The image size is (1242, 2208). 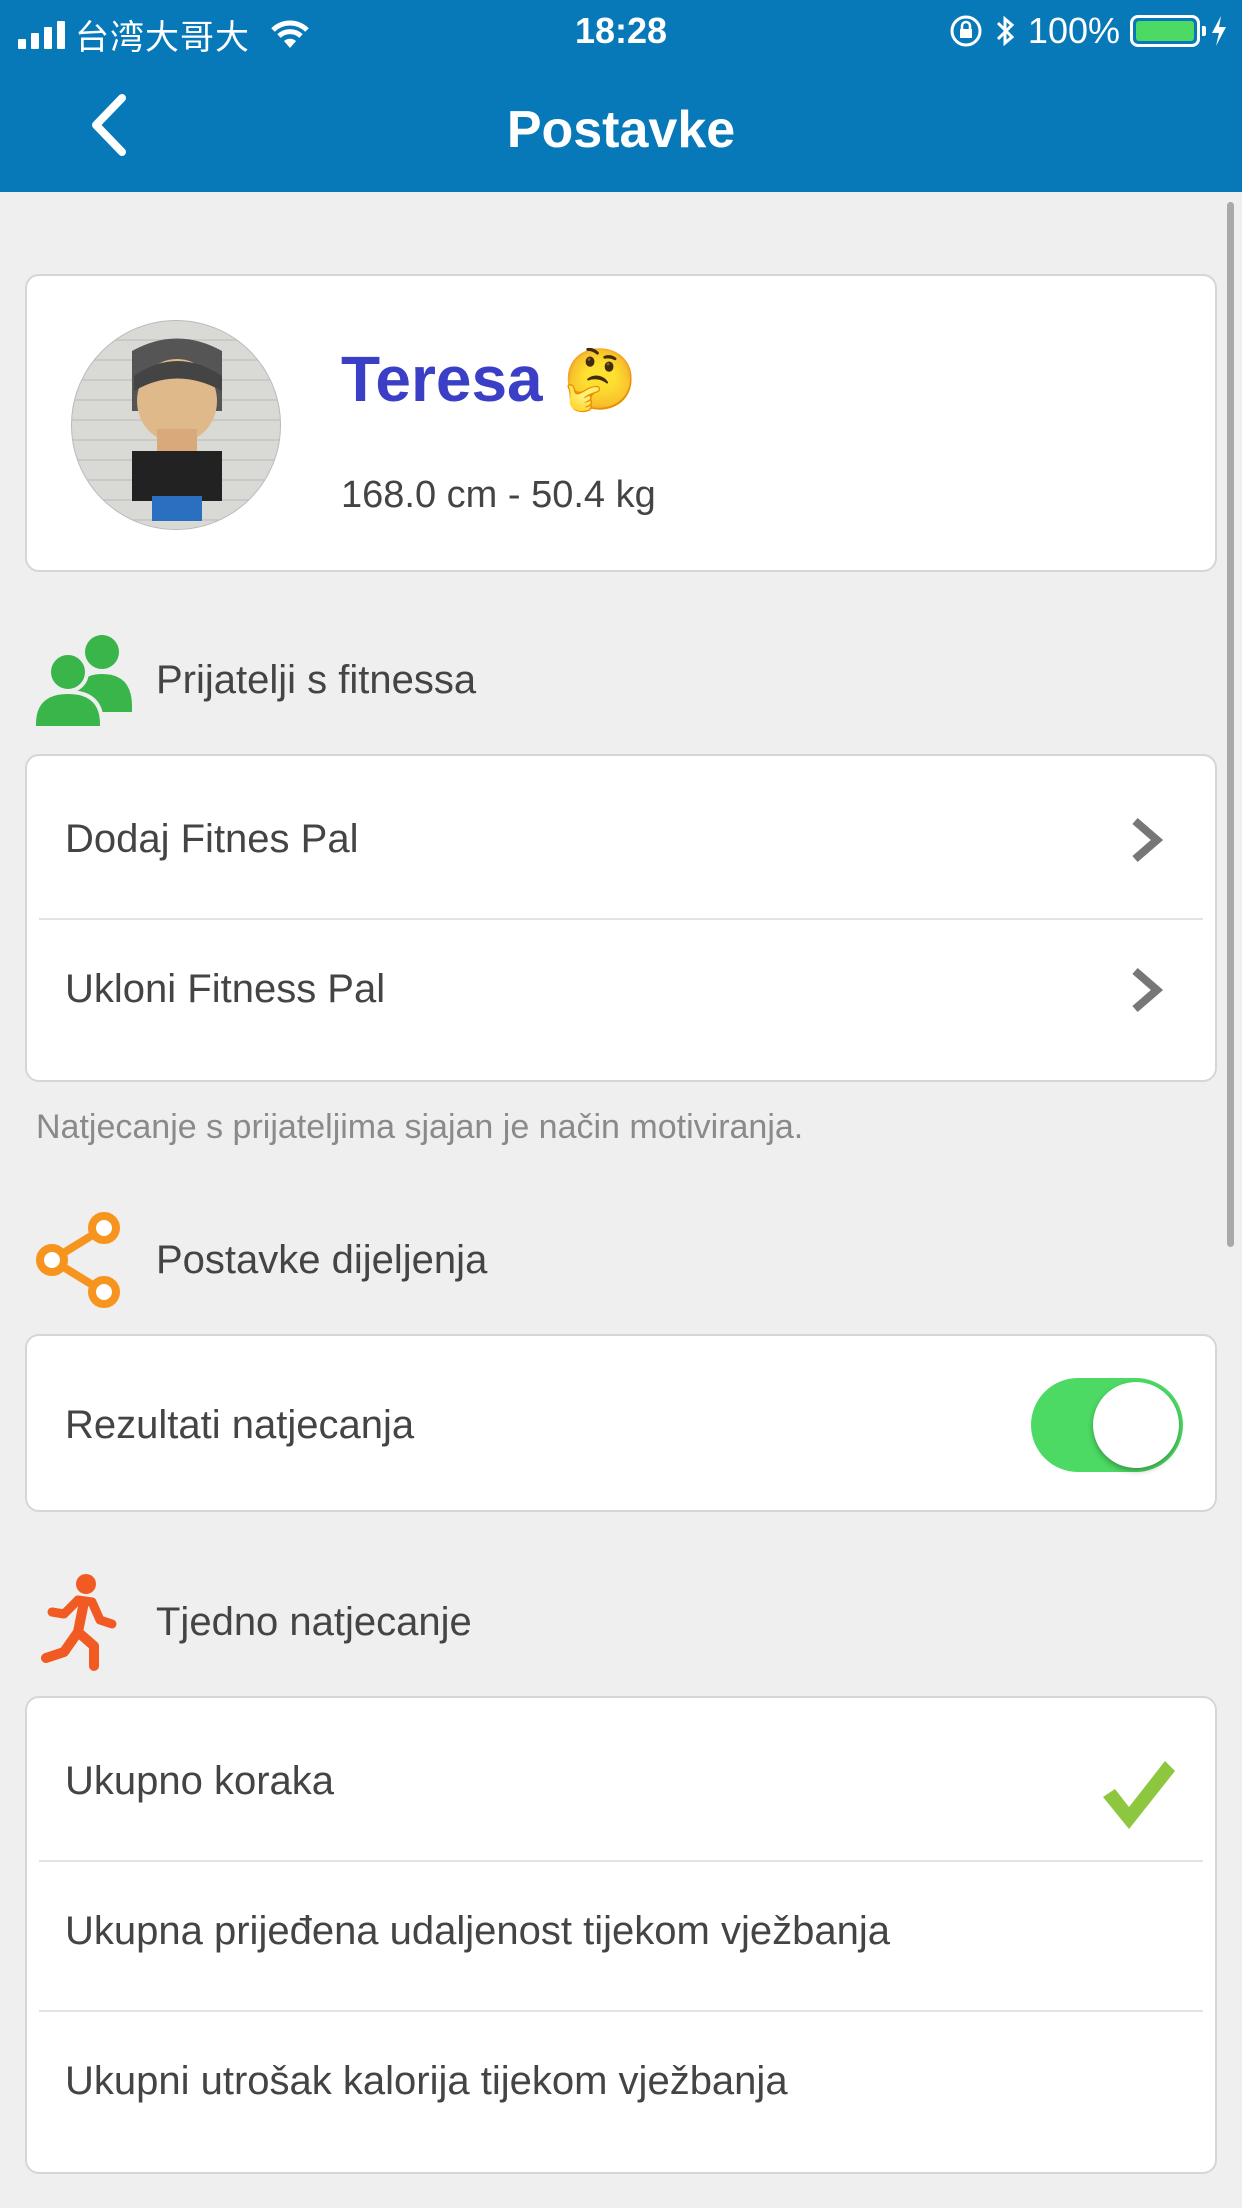 I want to click on nav-bar: Postavke, so click(x=621, y=127).